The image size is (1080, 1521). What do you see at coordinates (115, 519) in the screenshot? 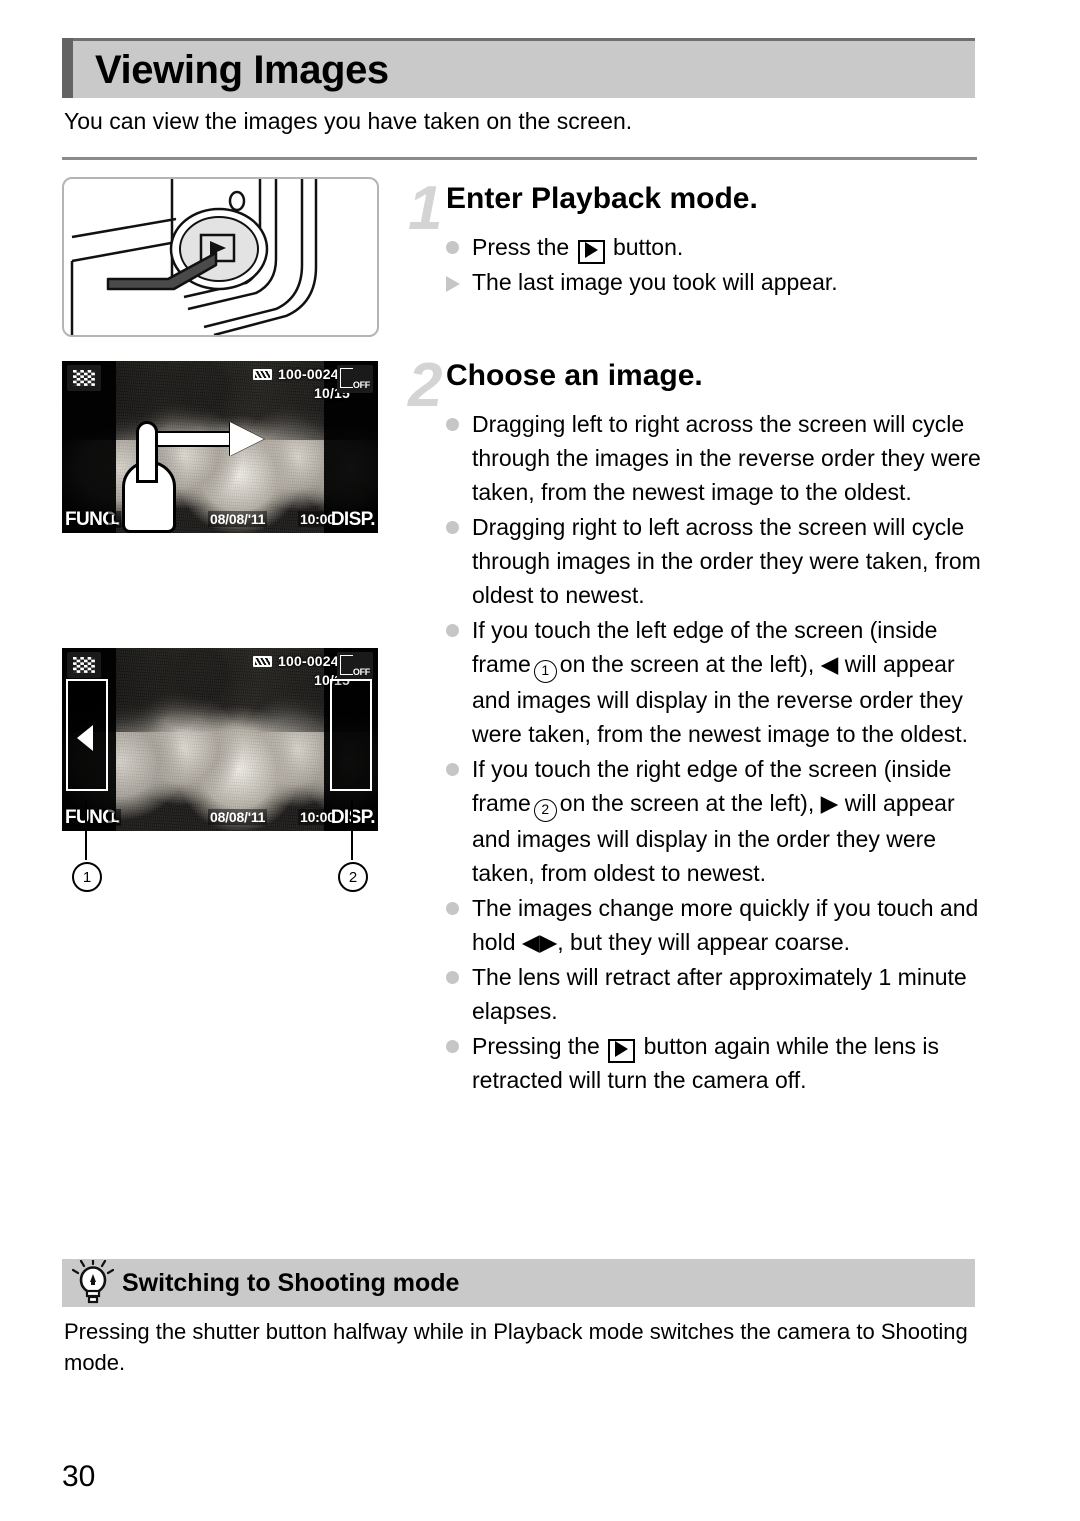
I see `image-quality-label-1: L` at bounding box center [115, 519].